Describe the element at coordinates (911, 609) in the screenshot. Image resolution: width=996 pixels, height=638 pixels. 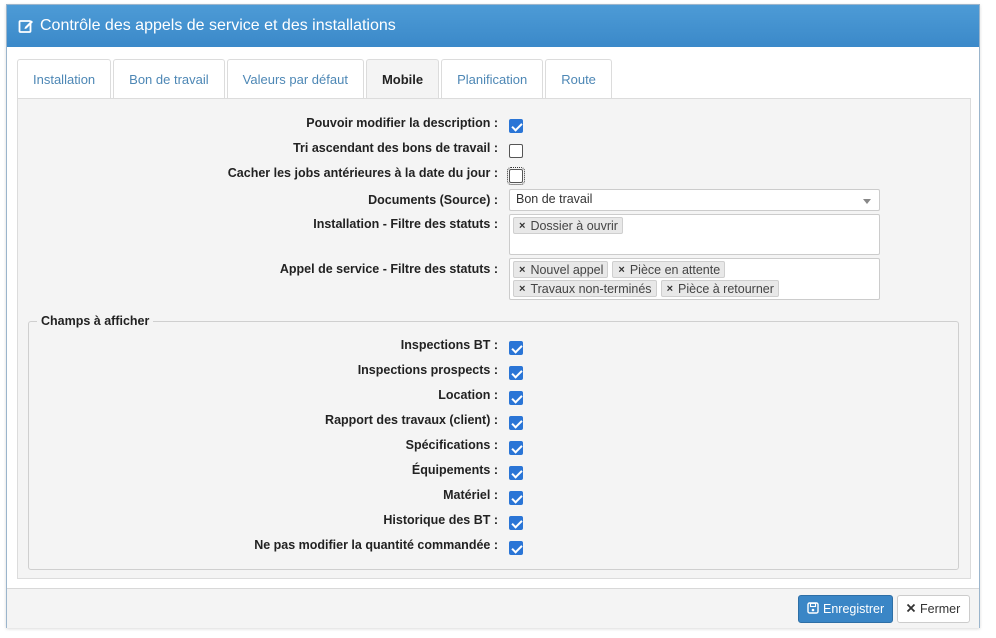
I see `close-icon` at that location.